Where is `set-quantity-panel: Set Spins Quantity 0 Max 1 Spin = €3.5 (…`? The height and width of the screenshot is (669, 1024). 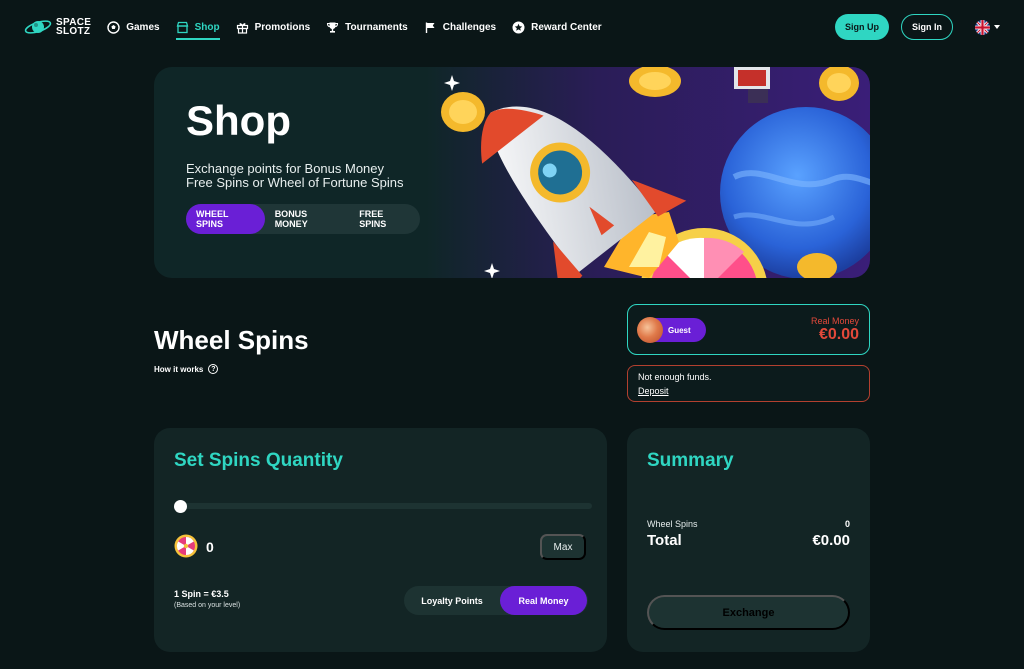
set-quantity-panel: Set Spins Quantity 0 Max 1 Spin = €3.5 (… is located at coordinates (380, 540).